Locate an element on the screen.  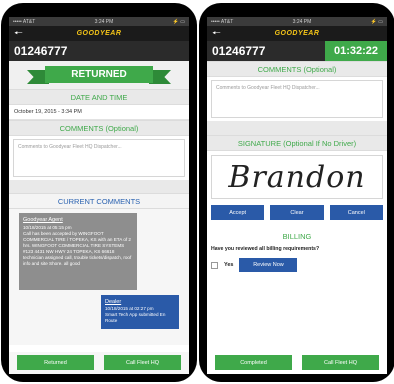
signature-actions: Accept Clear Cancel is located at coordinates (297, 212).